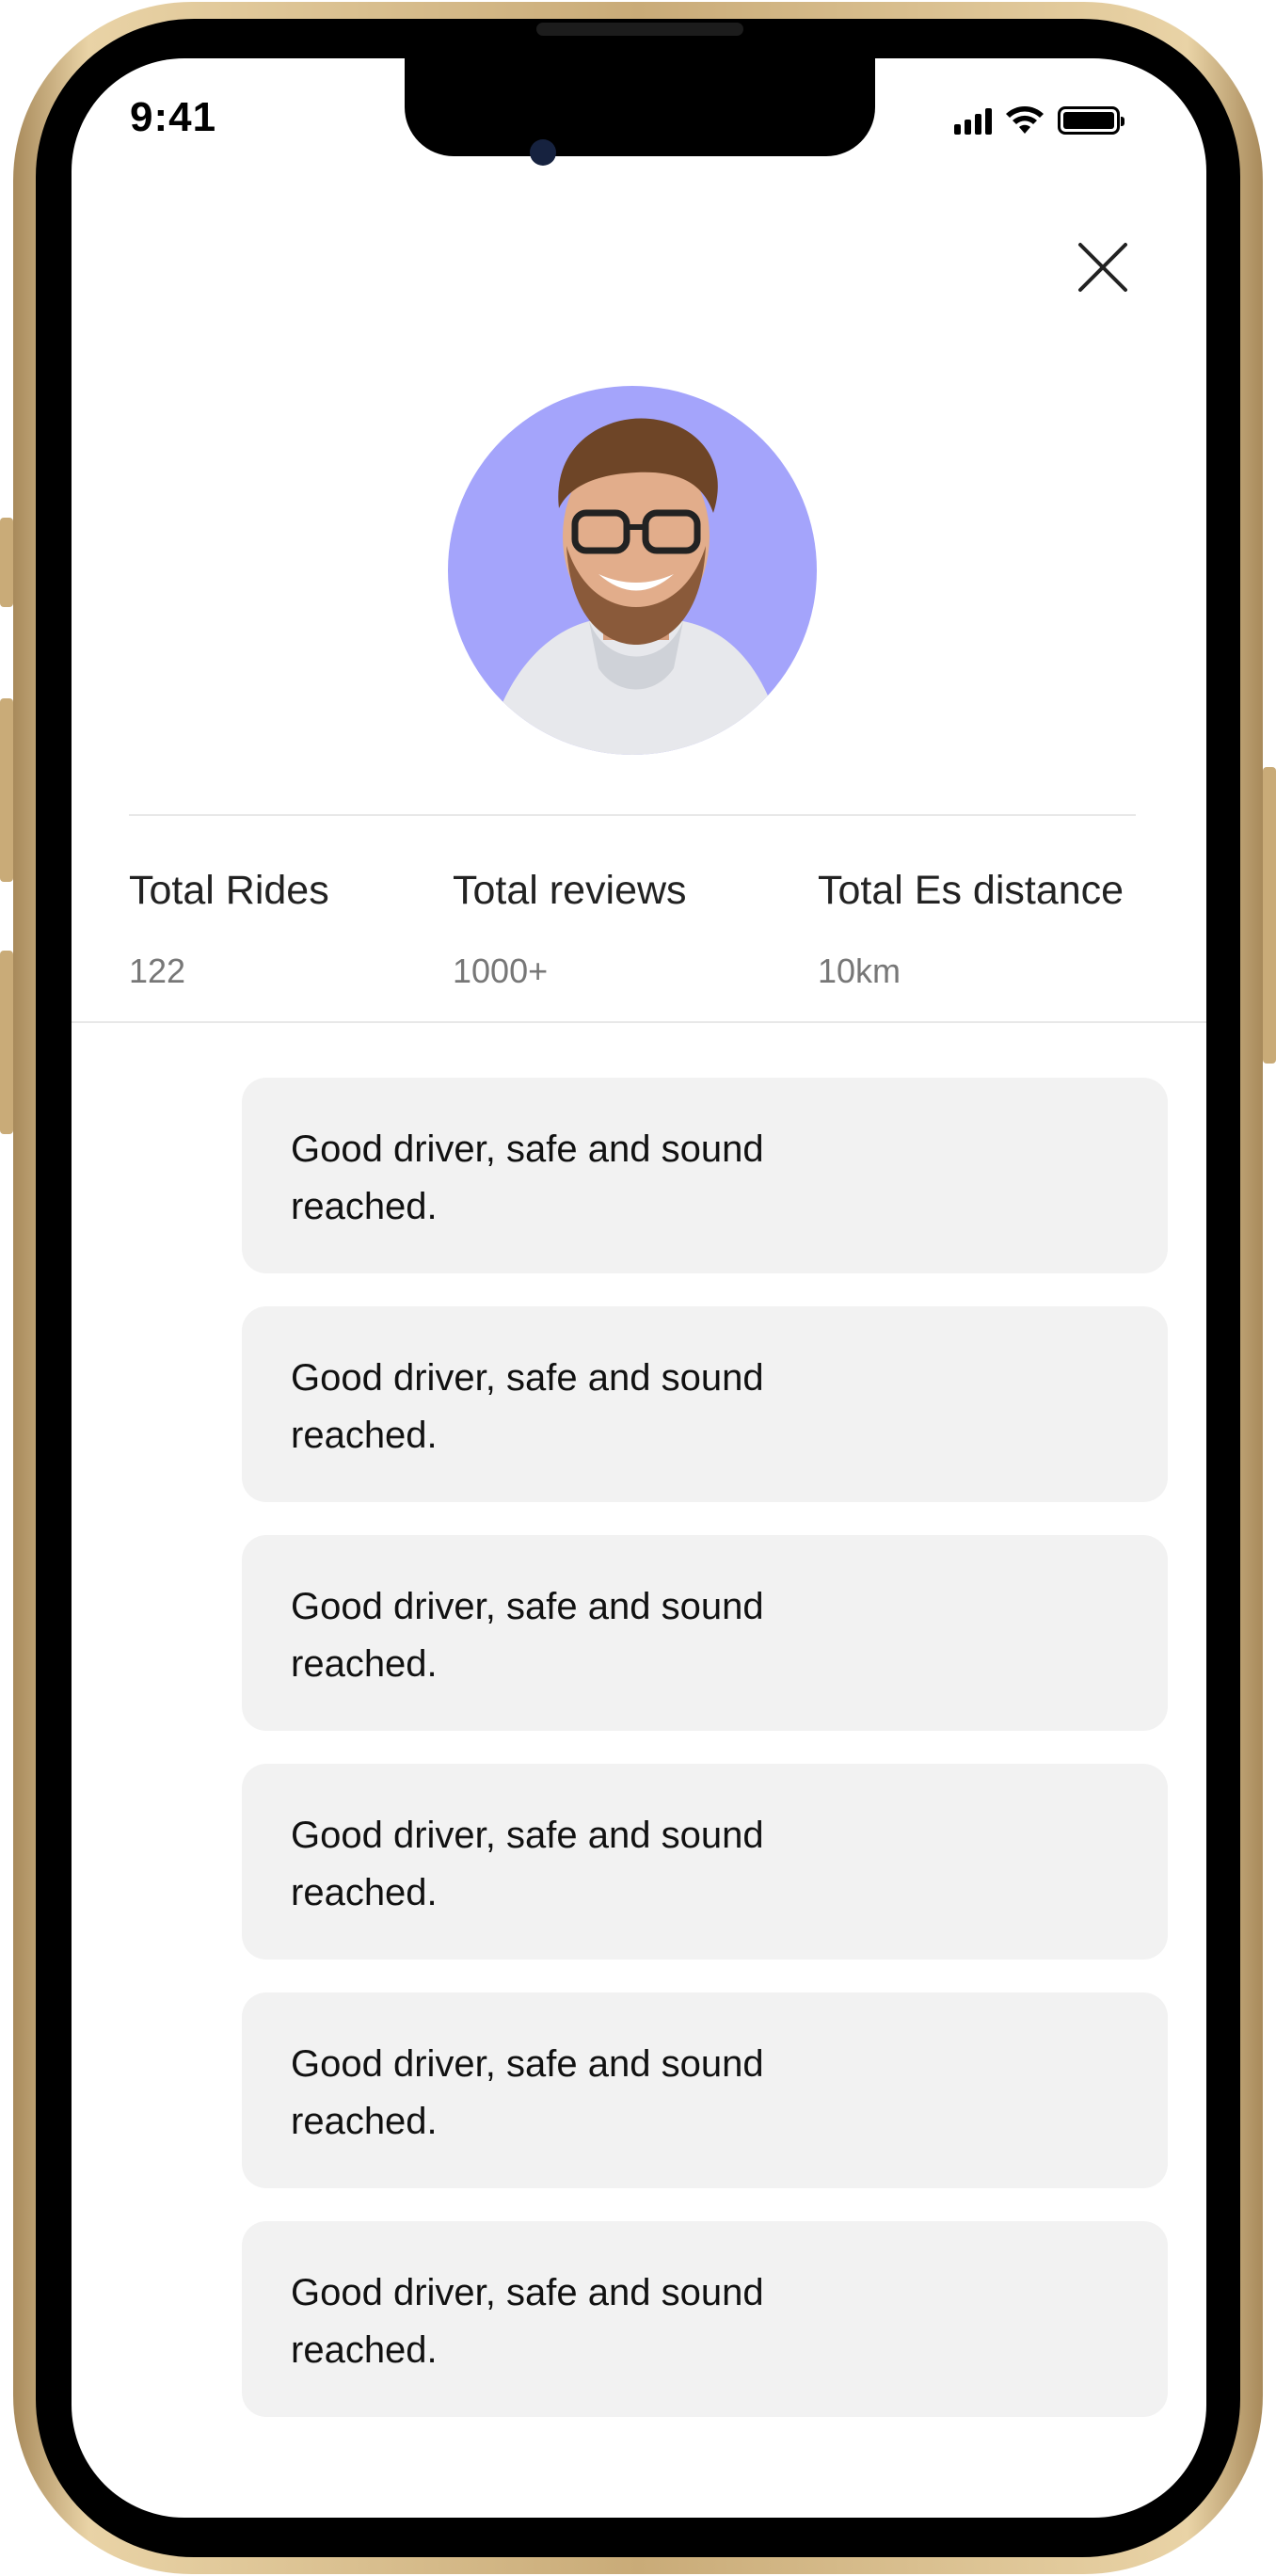  What do you see at coordinates (570, 890) in the screenshot?
I see `stat-label: Total reviews` at bounding box center [570, 890].